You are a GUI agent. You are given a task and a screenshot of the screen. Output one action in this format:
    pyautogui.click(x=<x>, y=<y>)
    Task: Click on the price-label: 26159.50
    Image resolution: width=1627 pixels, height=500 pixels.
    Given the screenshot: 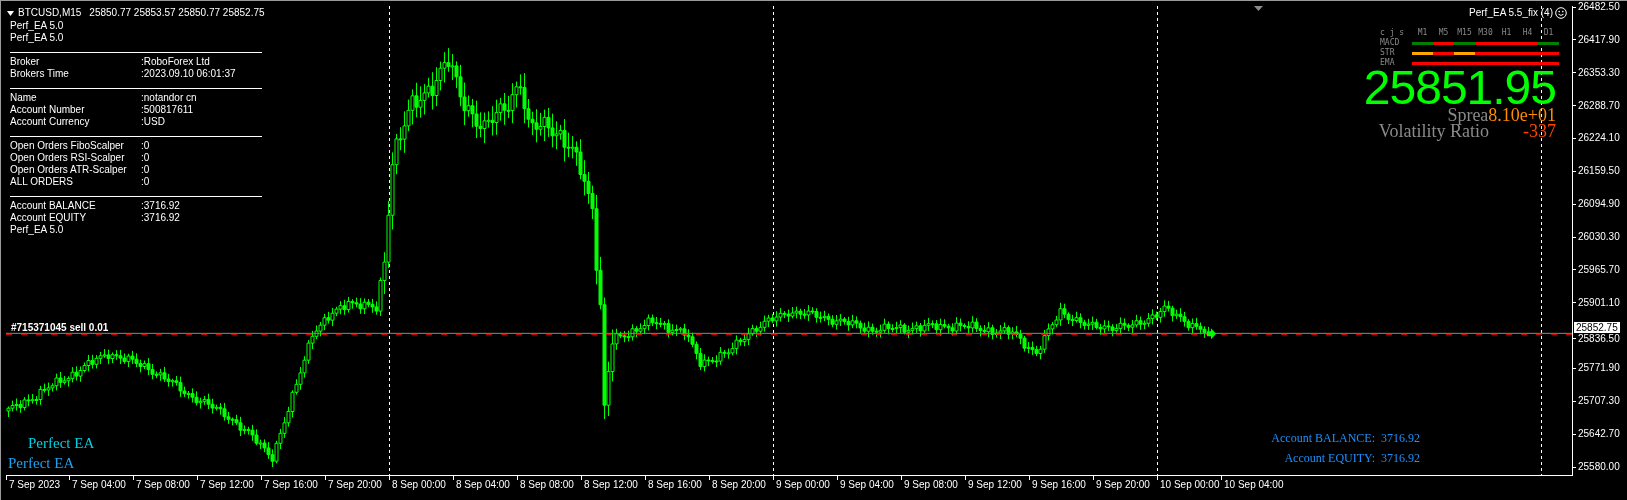 What is the action you would take?
    pyautogui.click(x=1599, y=171)
    